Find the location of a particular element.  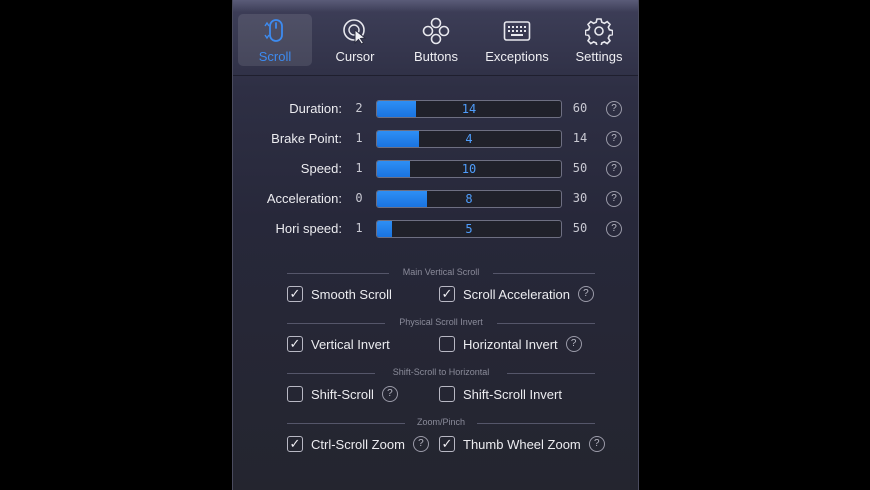

slider-brake-point: Brake Point: 1 4 14 ? is located at coordinates (435, 139).